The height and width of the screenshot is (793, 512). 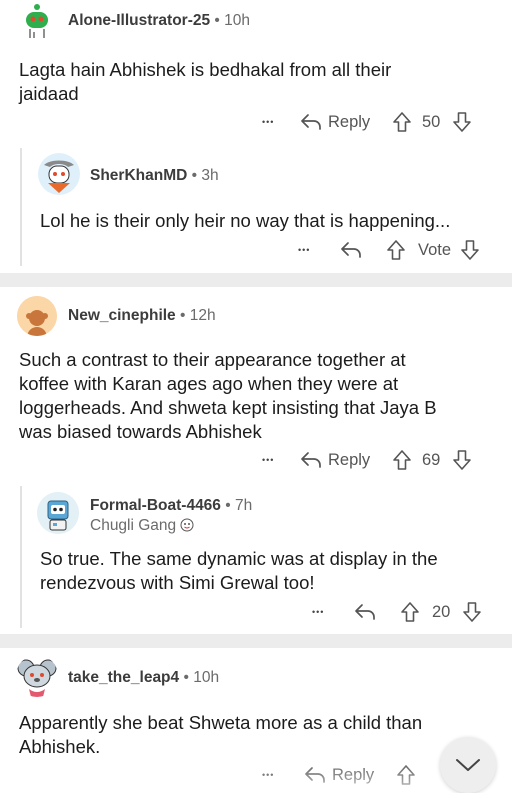 I want to click on author-name: New_cinephile, so click(x=122, y=315).